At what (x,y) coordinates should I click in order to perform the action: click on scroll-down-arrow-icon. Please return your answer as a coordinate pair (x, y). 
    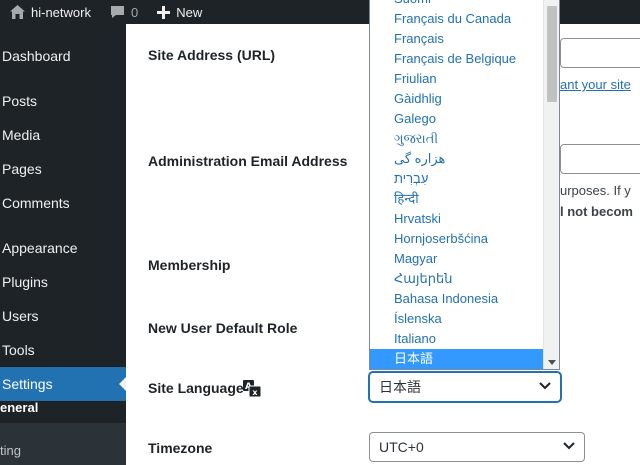
    Looking at the image, I should click on (552, 362).